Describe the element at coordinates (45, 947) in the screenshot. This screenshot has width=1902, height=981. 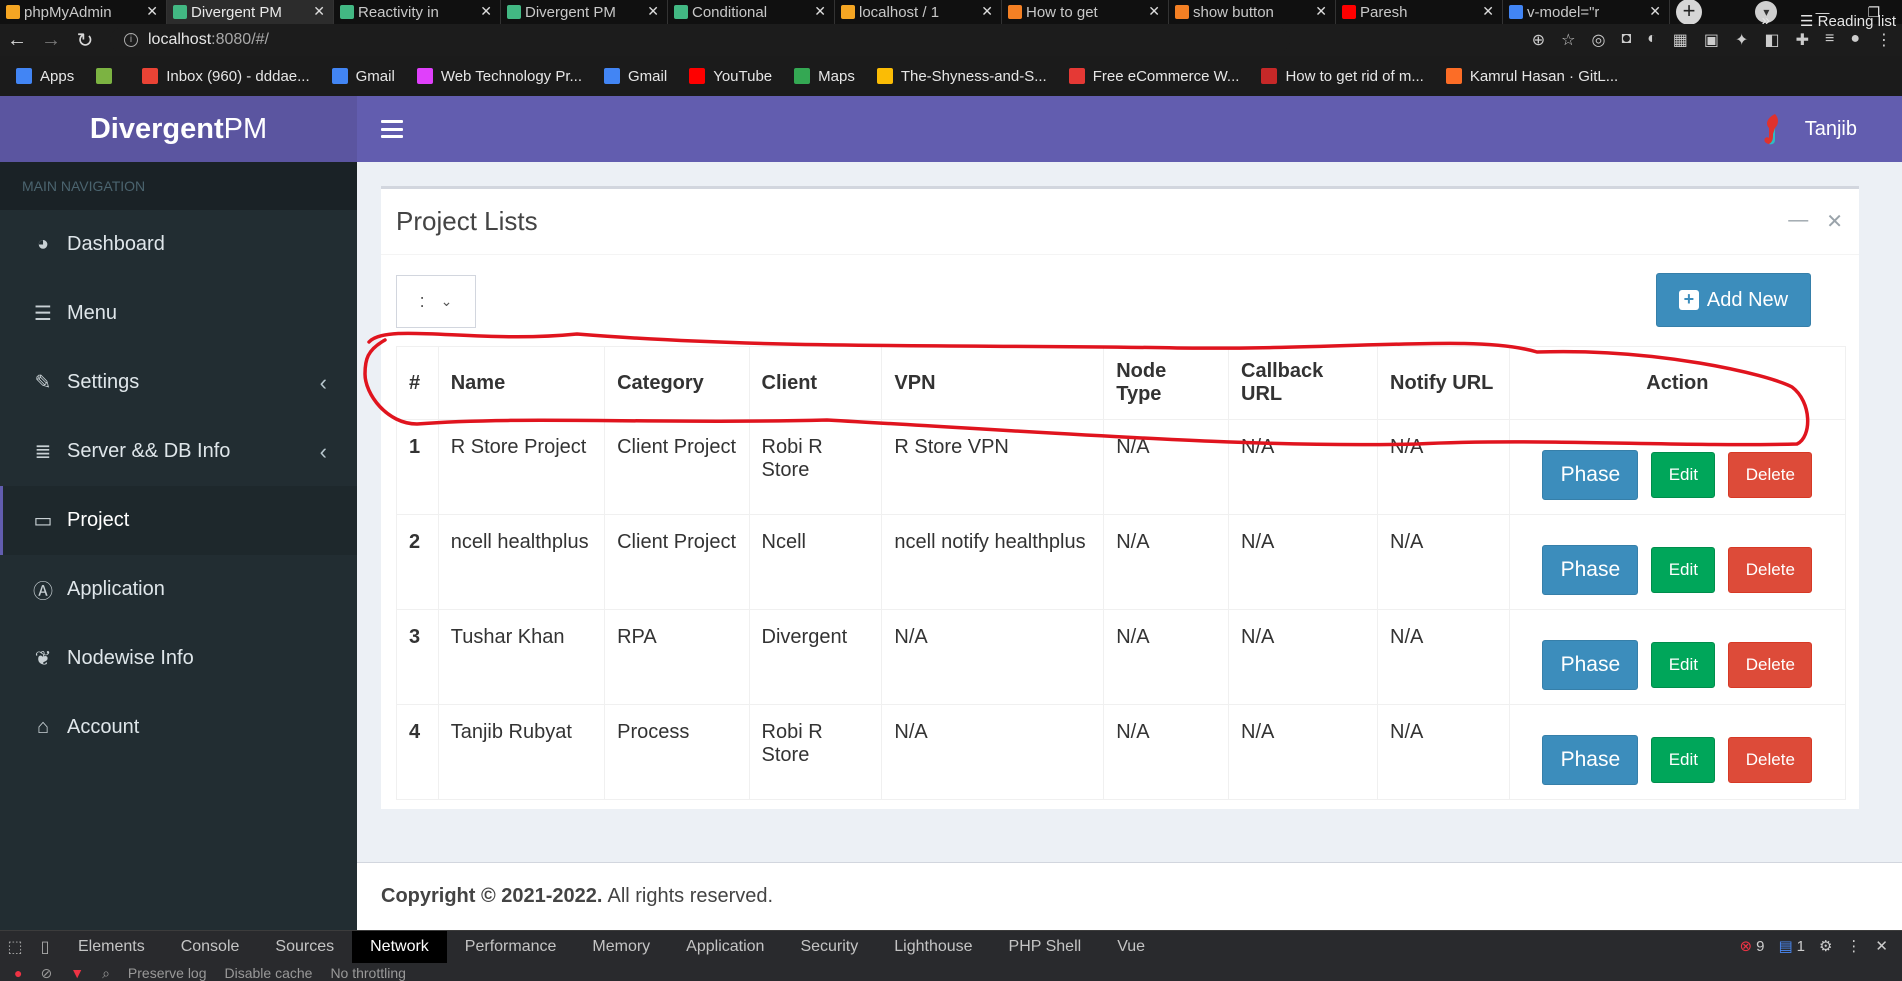
I see `device-toggle-icon: ▯` at that location.